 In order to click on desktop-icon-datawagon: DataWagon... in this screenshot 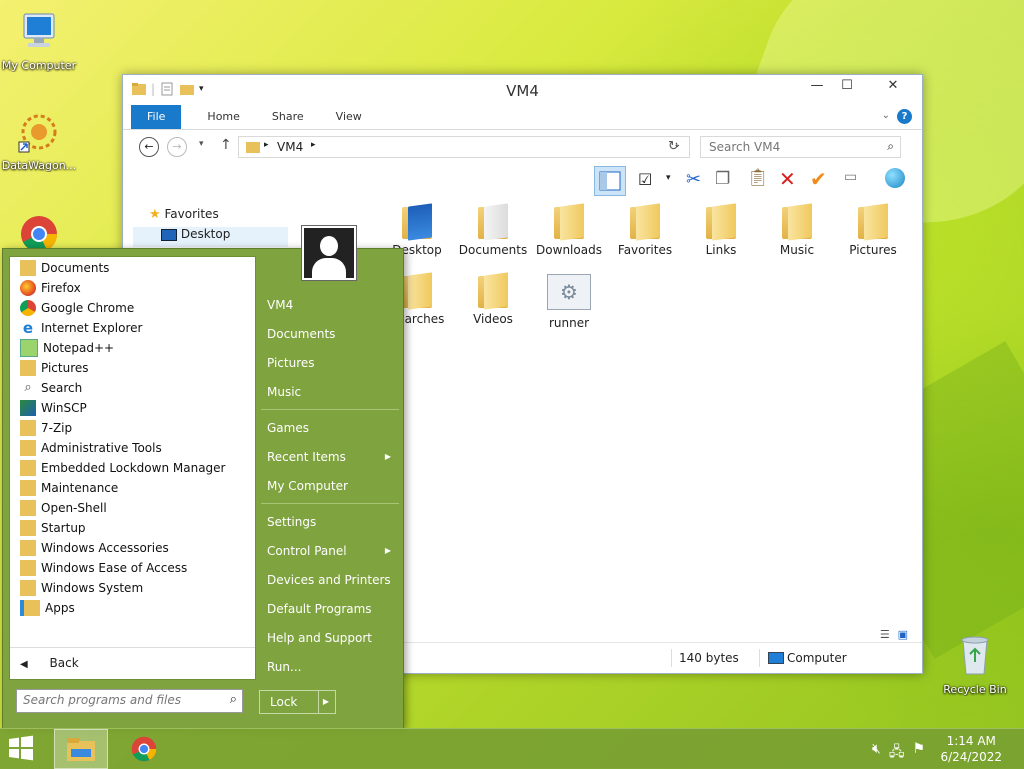, I will do `click(39, 141)`.